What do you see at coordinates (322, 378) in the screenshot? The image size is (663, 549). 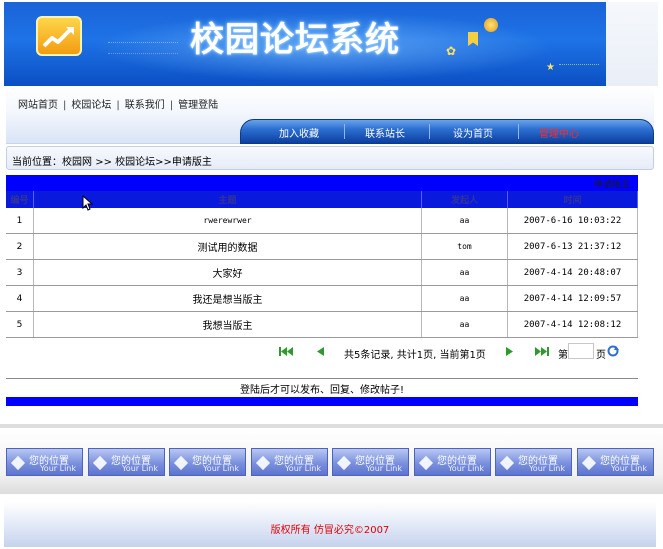 I see `divider` at bounding box center [322, 378].